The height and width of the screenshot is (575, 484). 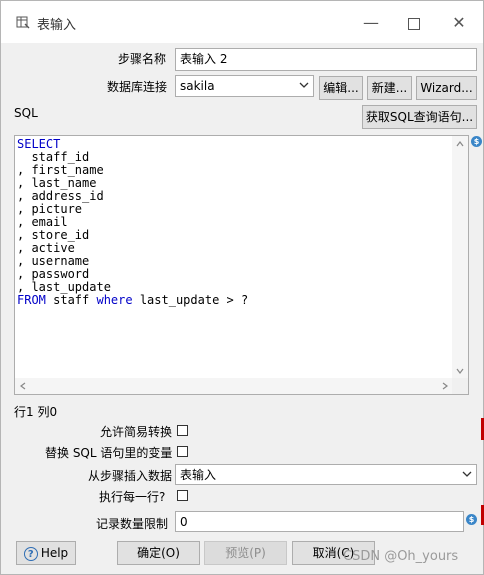 What do you see at coordinates (198, 475) in the screenshot?
I see `insert-from-step-value: 表输入` at bounding box center [198, 475].